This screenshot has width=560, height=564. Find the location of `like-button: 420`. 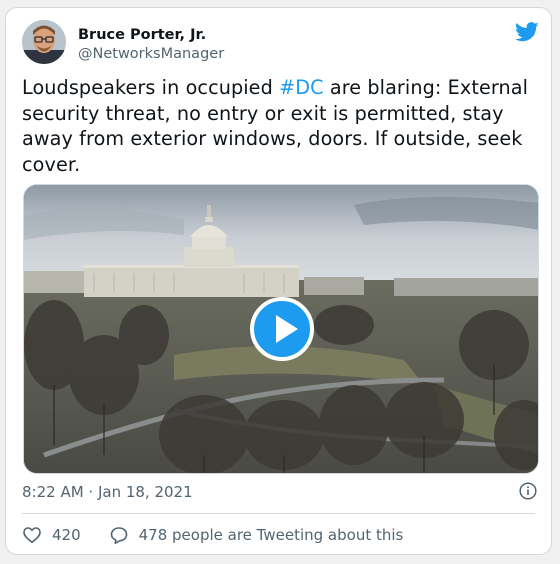

like-button: 420 is located at coordinates (51, 535).